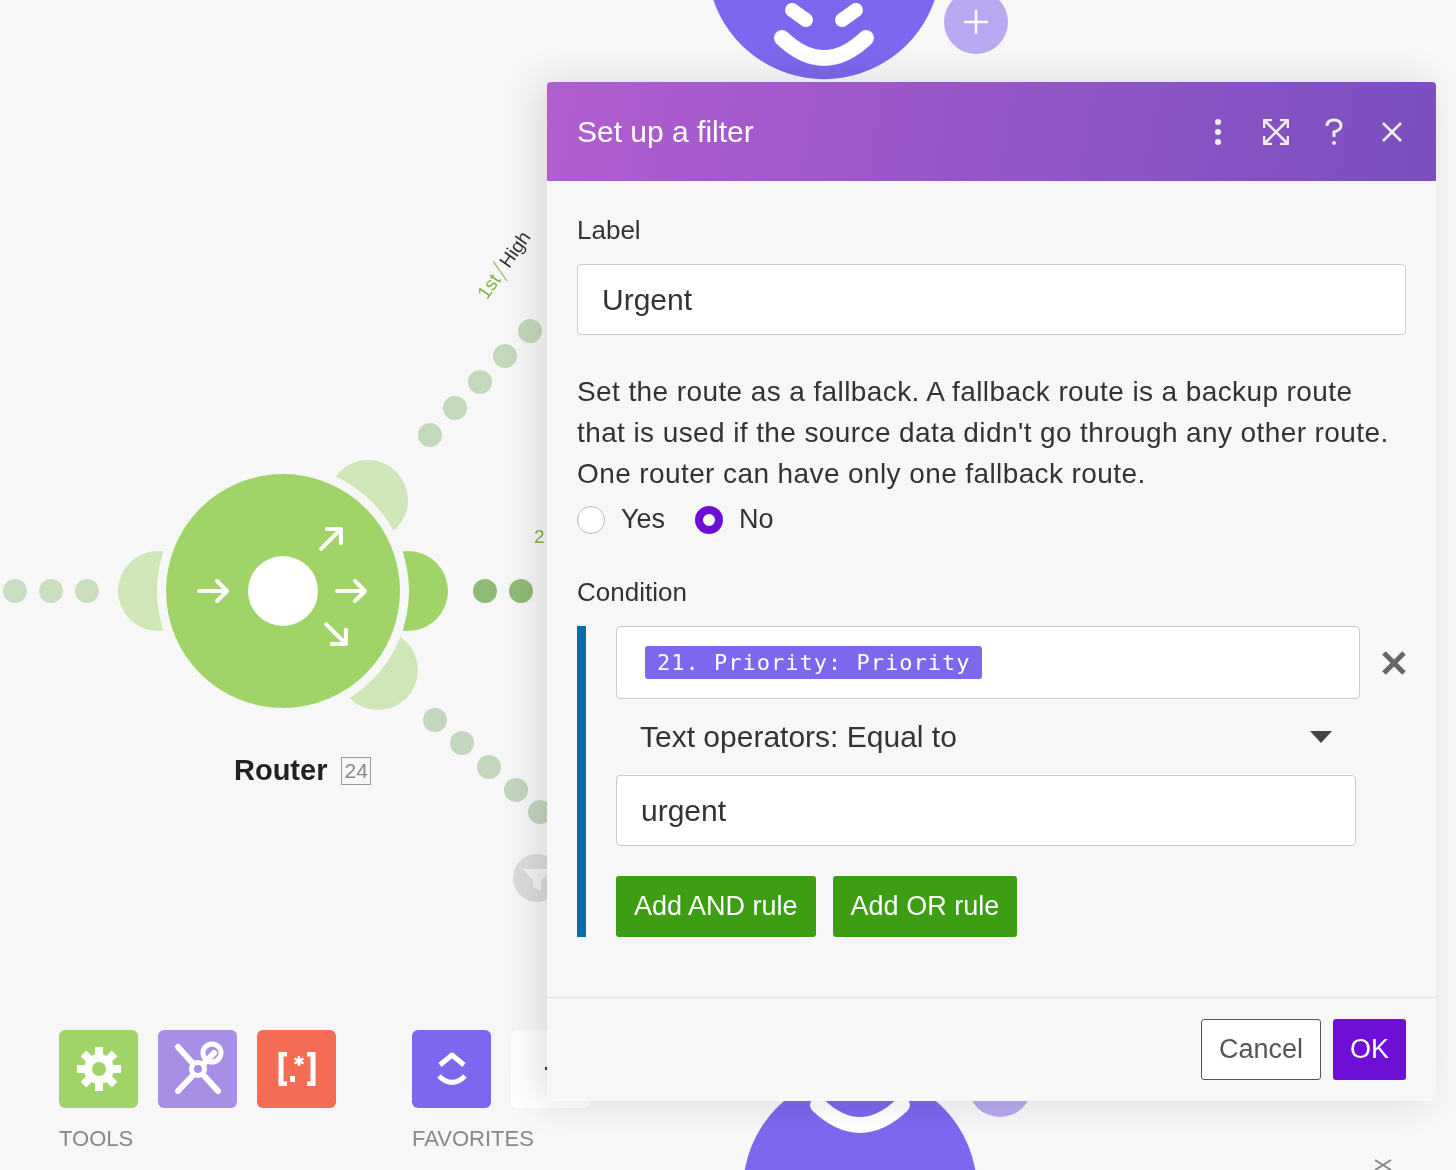  I want to click on remove-icon, so click(1394, 662).